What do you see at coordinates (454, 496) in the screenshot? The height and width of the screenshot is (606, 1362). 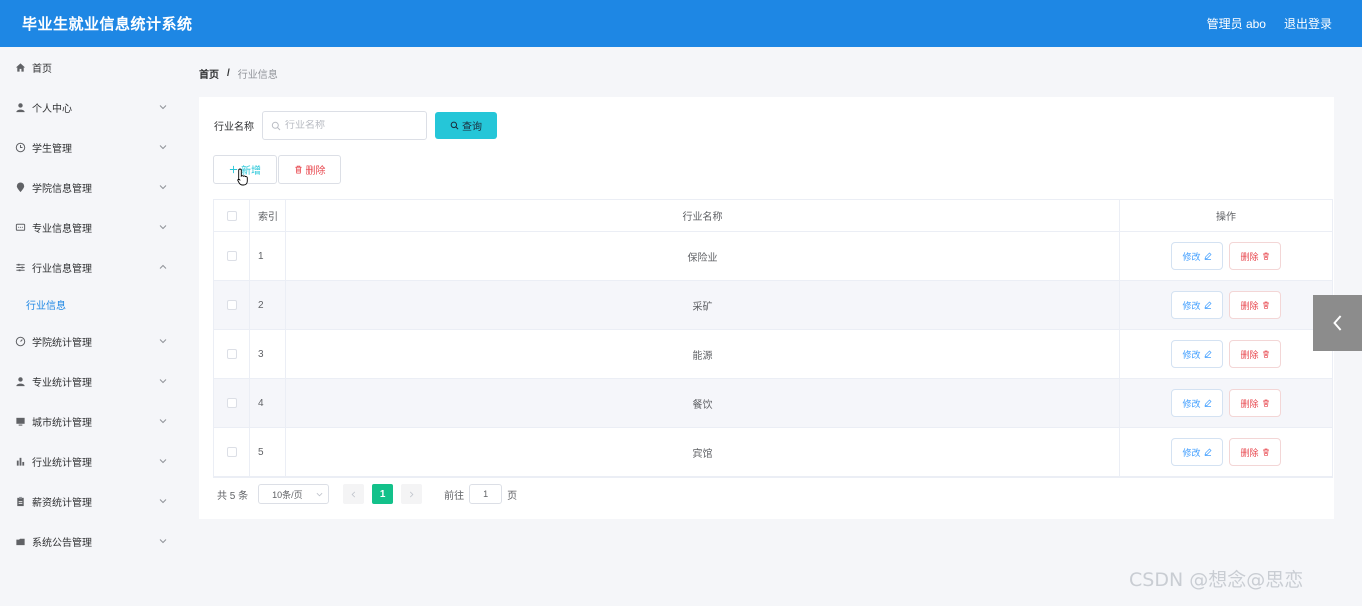 I see `goto-prefix: 前往` at bounding box center [454, 496].